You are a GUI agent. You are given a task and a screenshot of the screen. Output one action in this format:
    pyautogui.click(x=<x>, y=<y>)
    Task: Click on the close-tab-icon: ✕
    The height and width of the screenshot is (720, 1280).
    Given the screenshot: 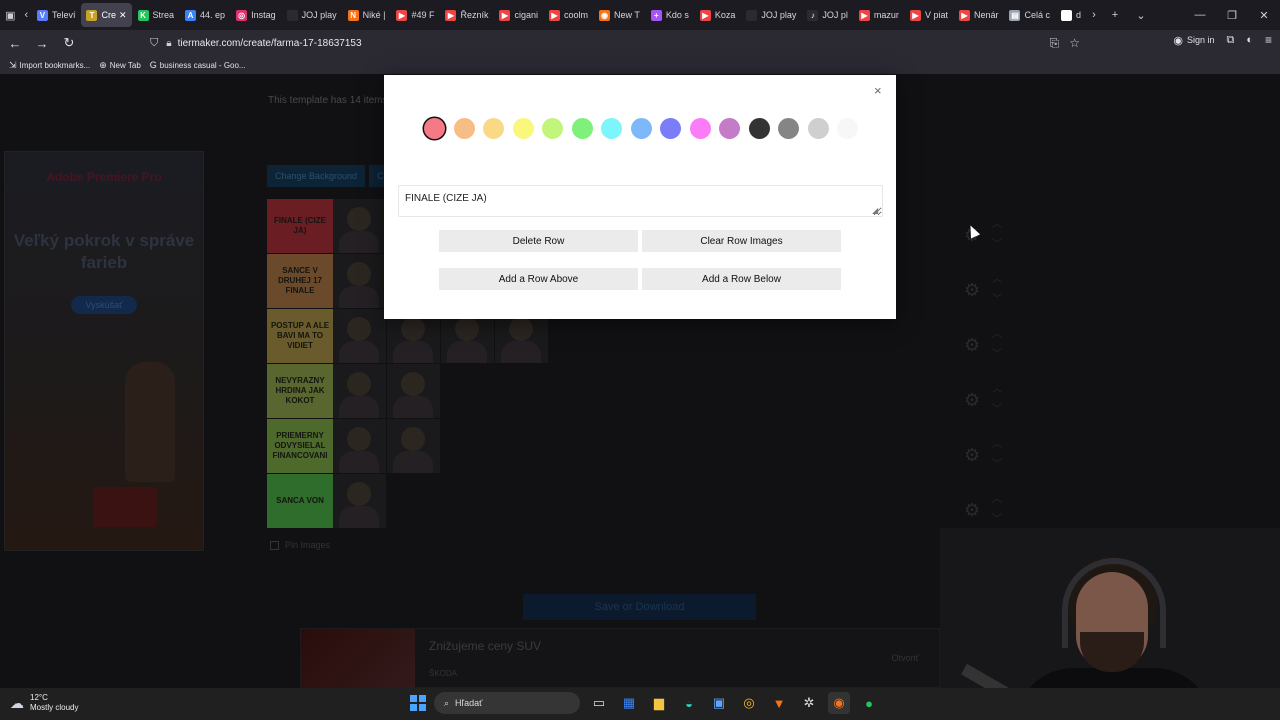 What is the action you would take?
    pyautogui.click(x=123, y=15)
    